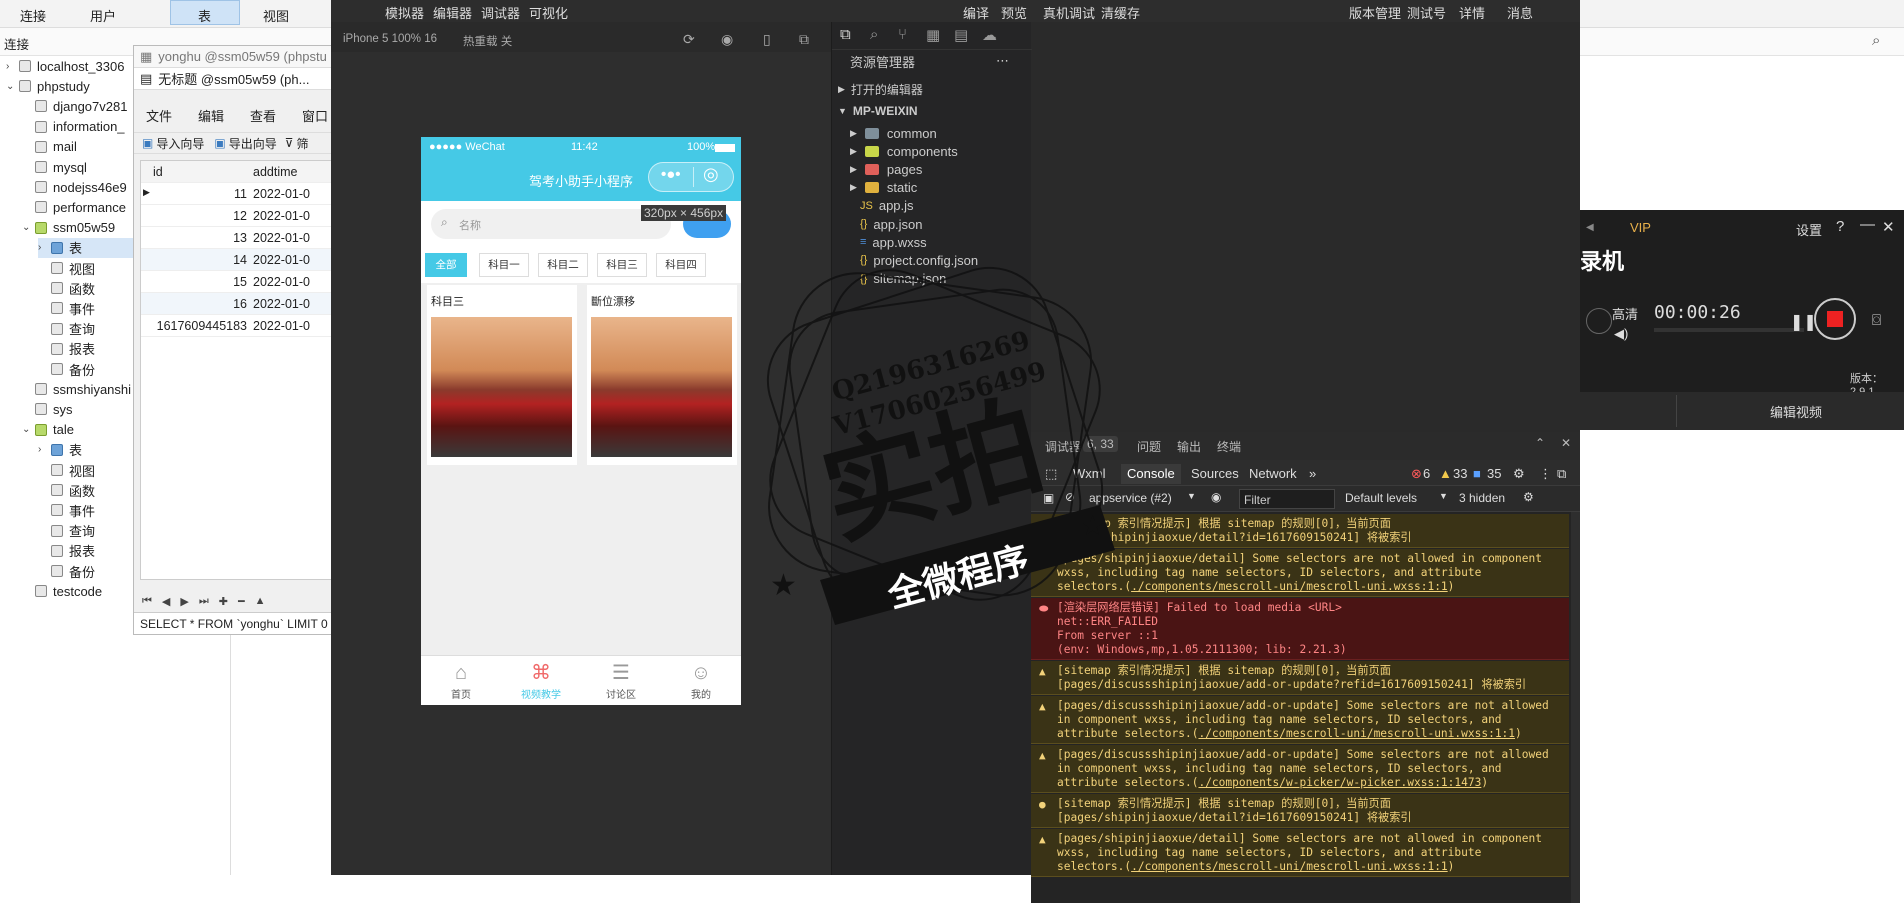 The image size is (1904, 903). I want to click on tree-item: 事件, so click(85, 308).